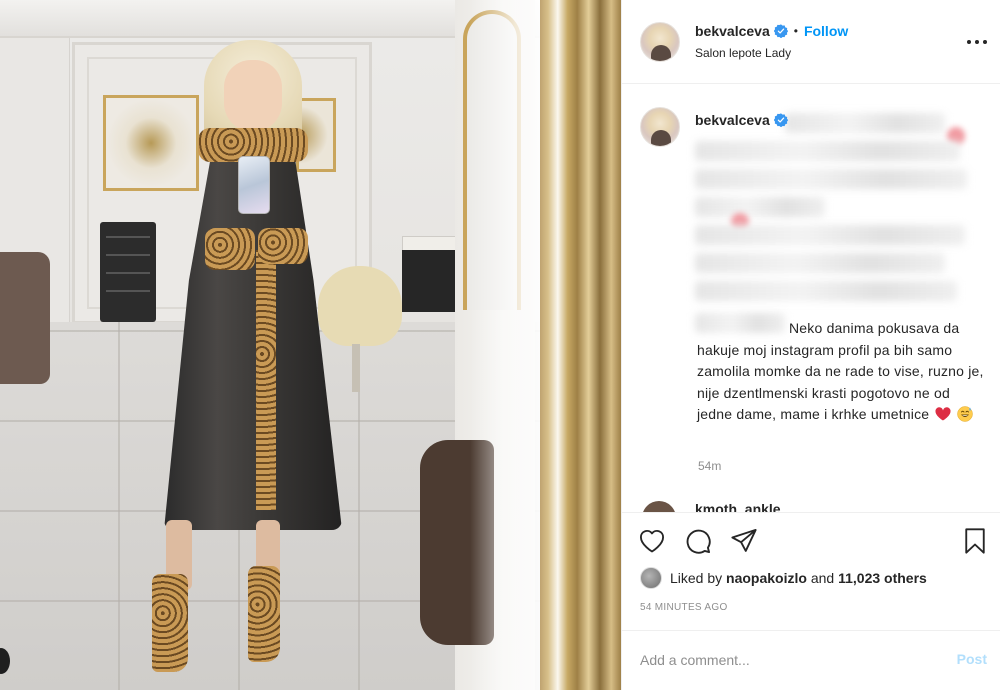 This screenshot has height=690, width=1000. Describe the element at coordinates (698, 541) in the screenshot. I see `comment-icon` at that location.